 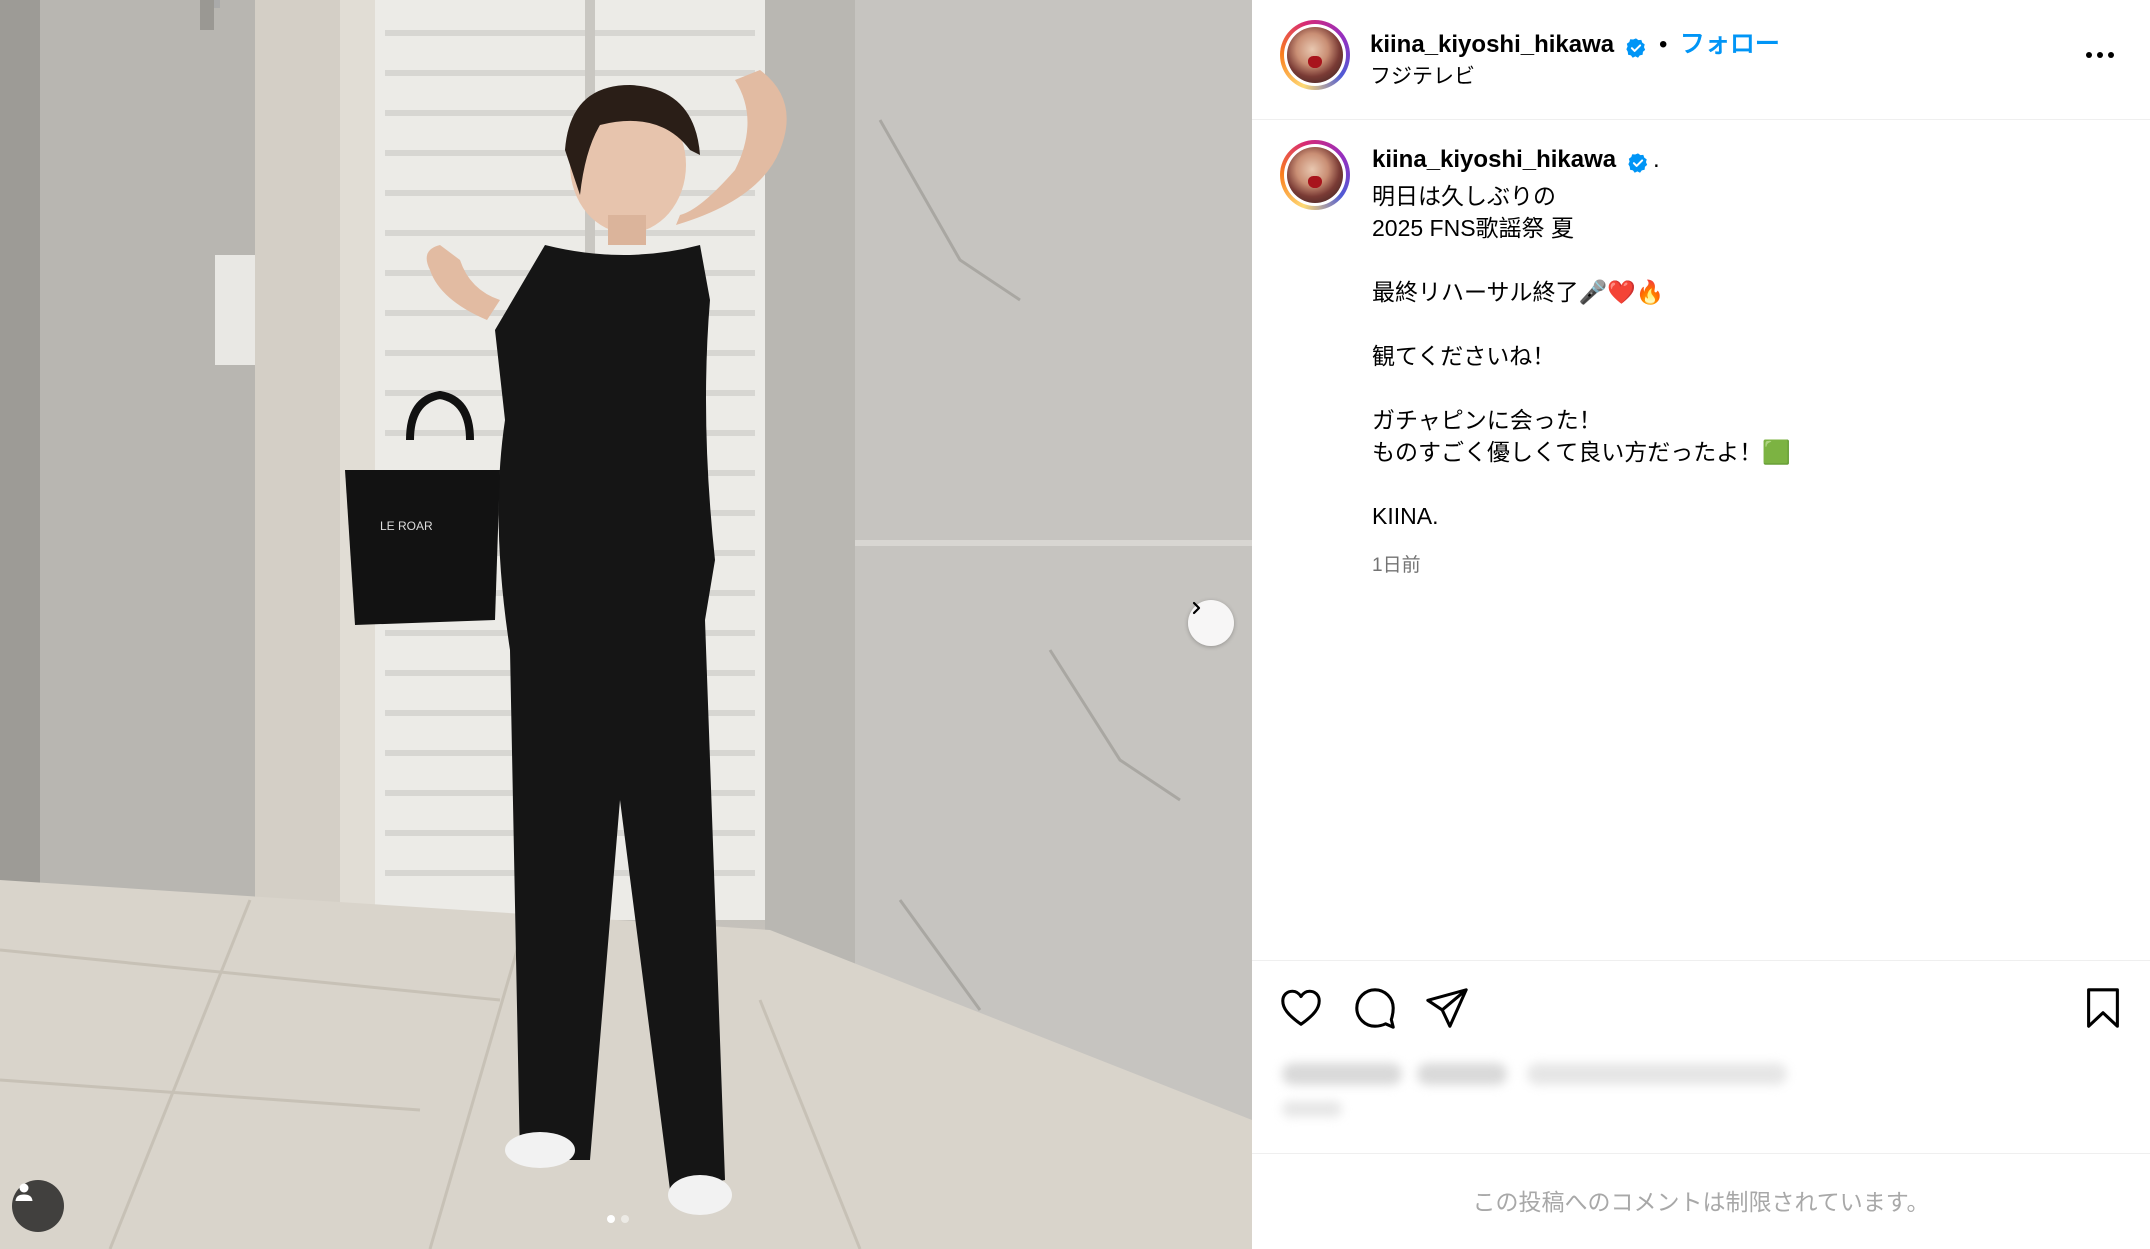 I want to click on likes-summary-blurred, so click(x=1534, y=1090).